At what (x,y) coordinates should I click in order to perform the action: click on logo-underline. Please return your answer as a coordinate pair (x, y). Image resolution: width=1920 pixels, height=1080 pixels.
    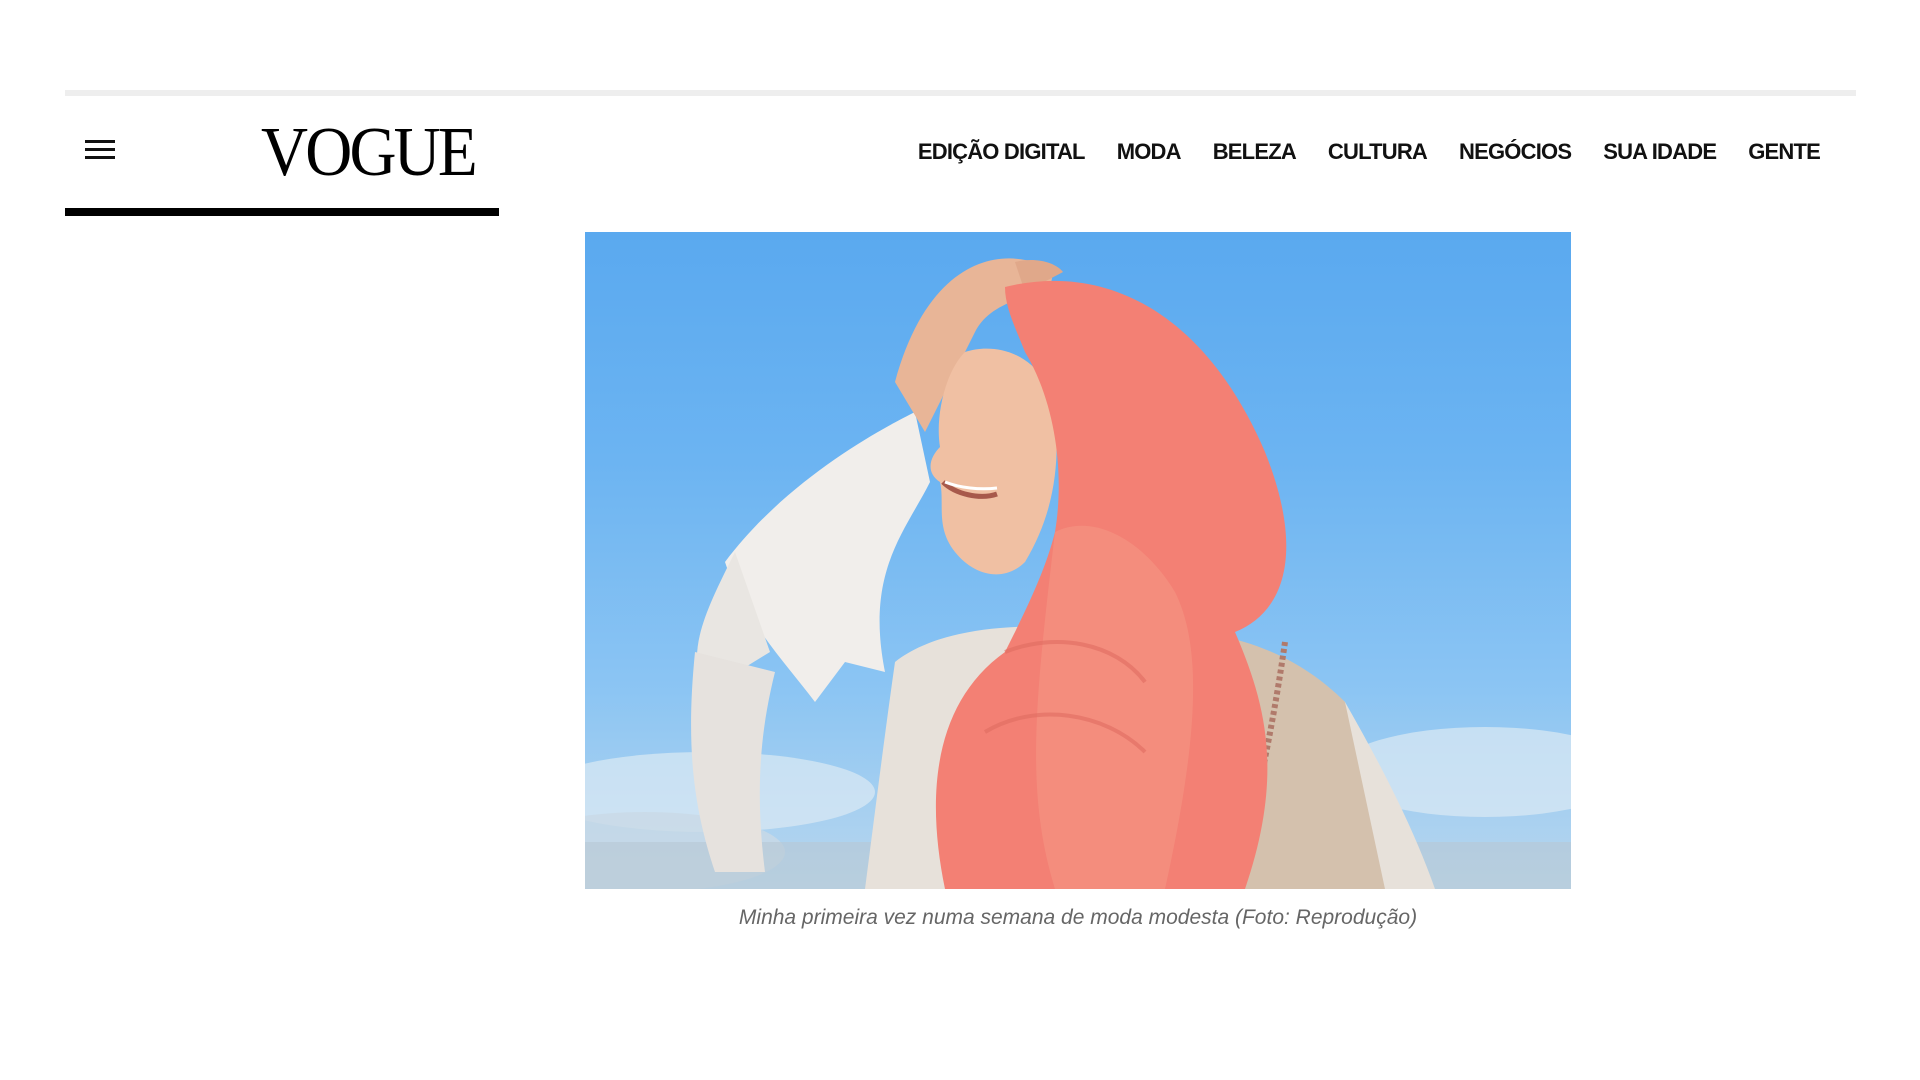
    Looking at the image, I should click on (282, 212).